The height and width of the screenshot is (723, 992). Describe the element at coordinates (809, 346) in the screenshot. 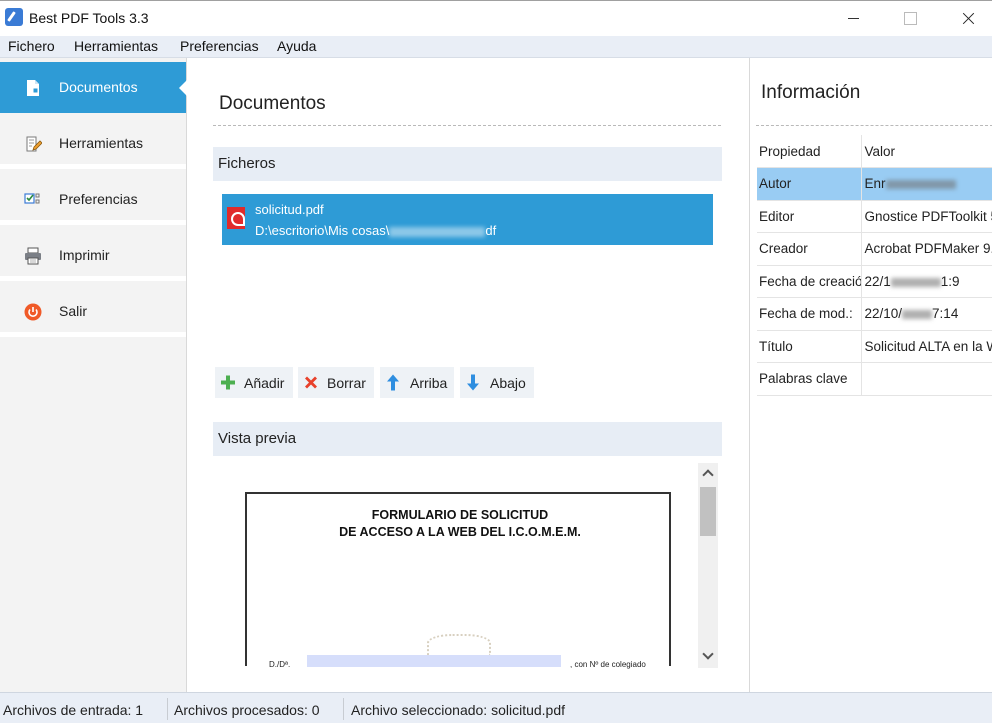

I see `property-name: Título` at that location.